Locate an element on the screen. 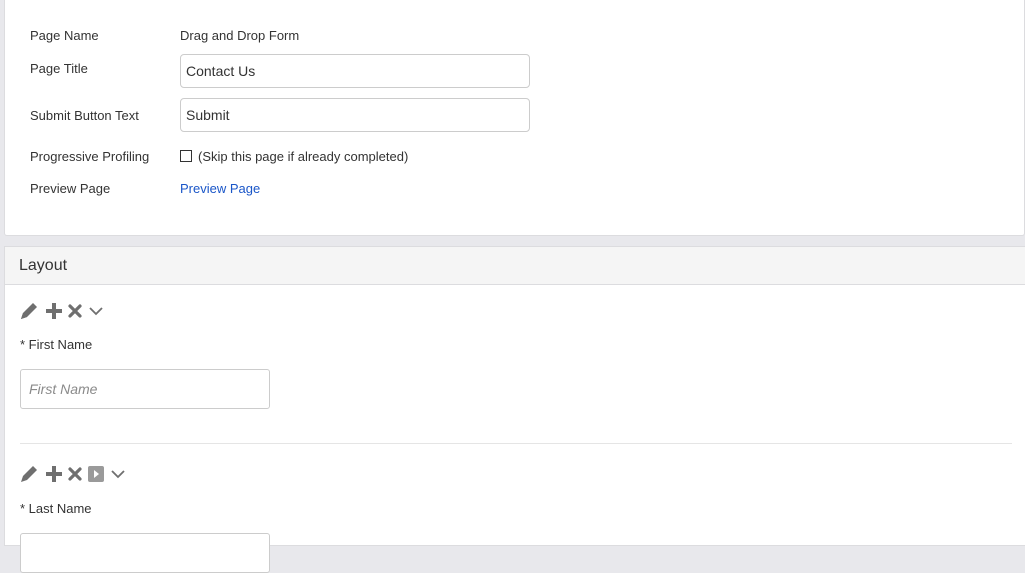 Image resolution: width=1025 pixels, height=573 pixels. skip-page-checkbox-label: (Skip this page if already completed) is located at coordinates (303, 156).